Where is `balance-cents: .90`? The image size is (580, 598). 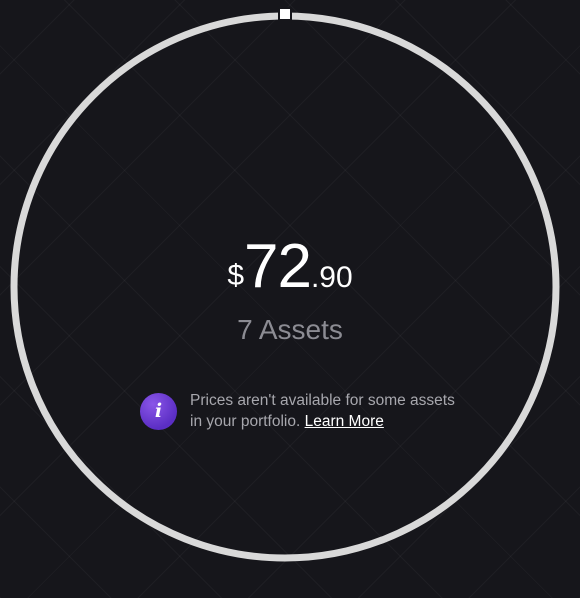
balance-cents: .90 is located at coordinates (331, 277).